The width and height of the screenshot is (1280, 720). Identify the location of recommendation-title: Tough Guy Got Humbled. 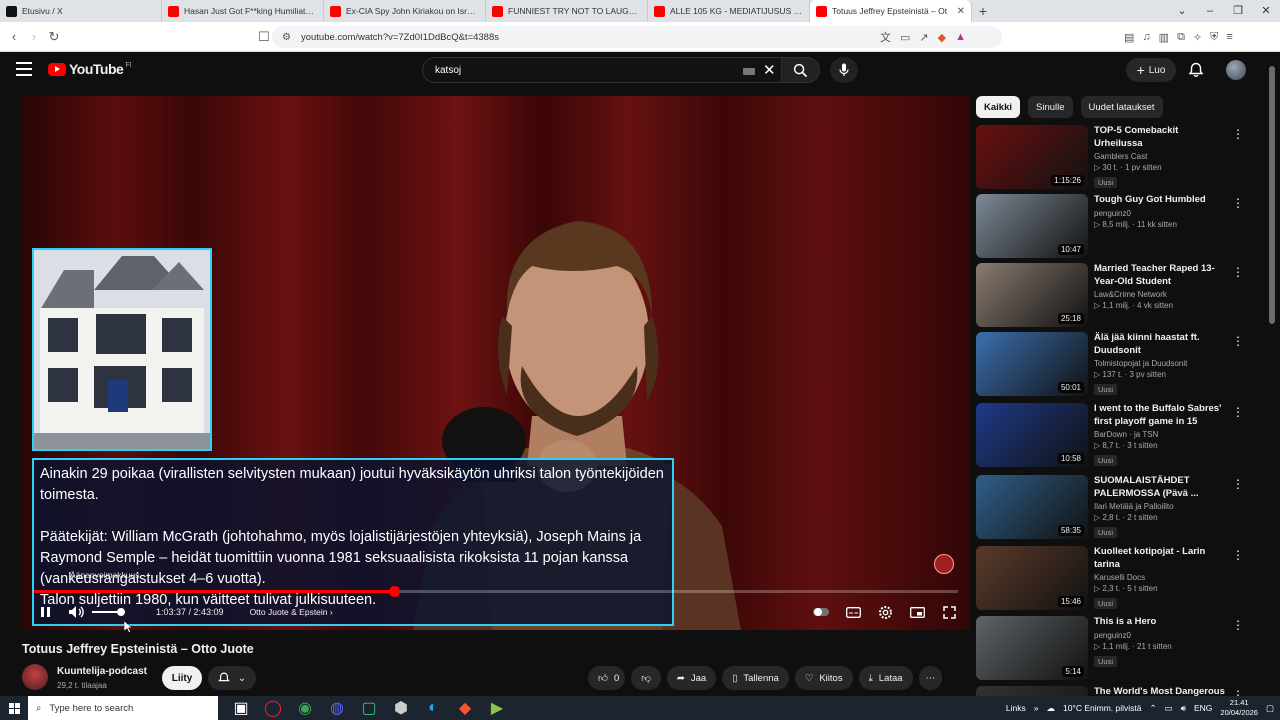
(1161, 200).